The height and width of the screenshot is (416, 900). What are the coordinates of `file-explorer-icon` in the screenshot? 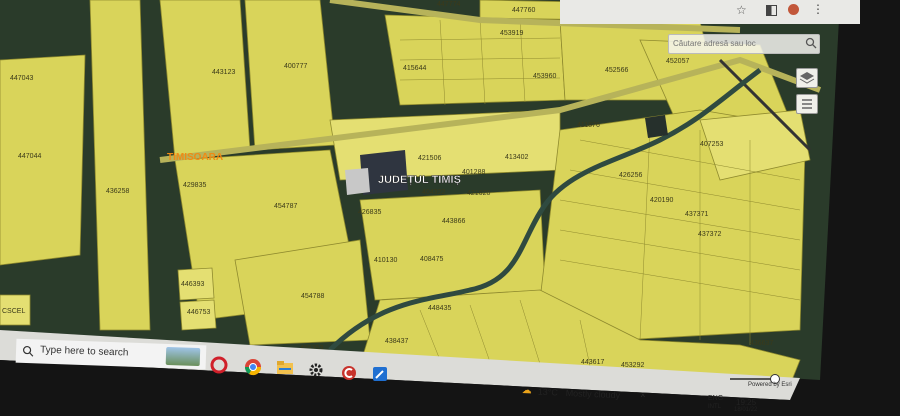 It's located at (287, 371).